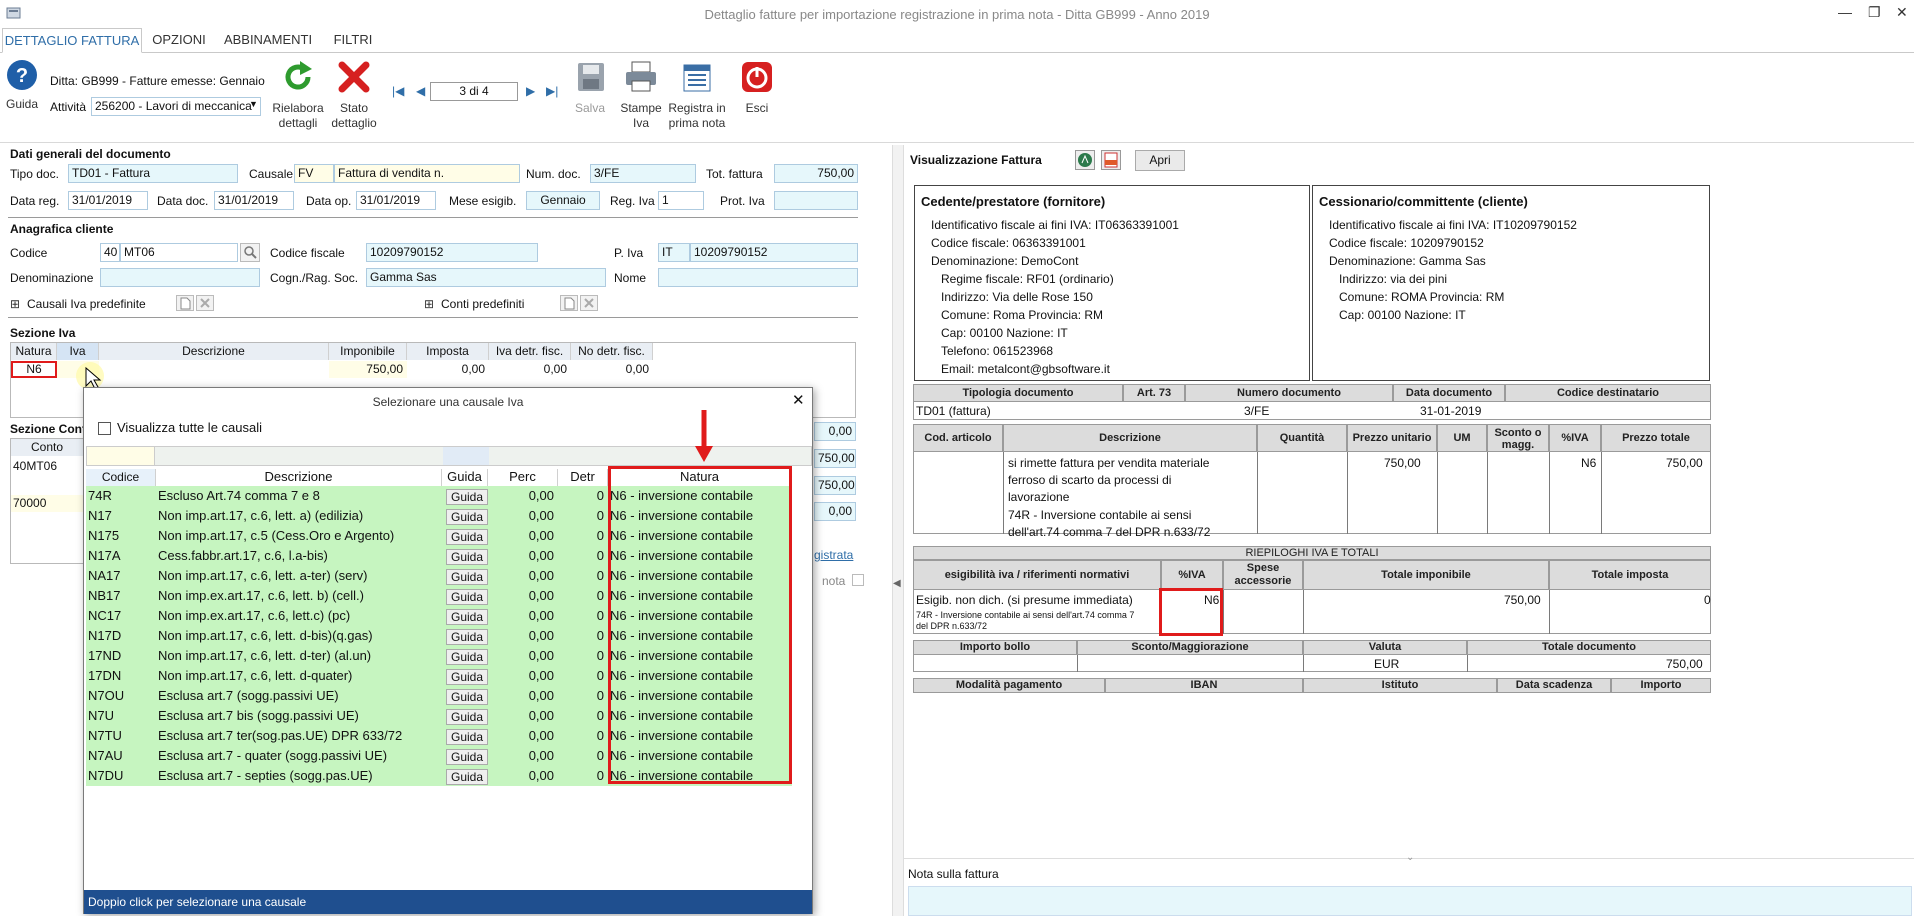  I want to click on tipologia-value: TD01 (fattura), so click(953, 411).